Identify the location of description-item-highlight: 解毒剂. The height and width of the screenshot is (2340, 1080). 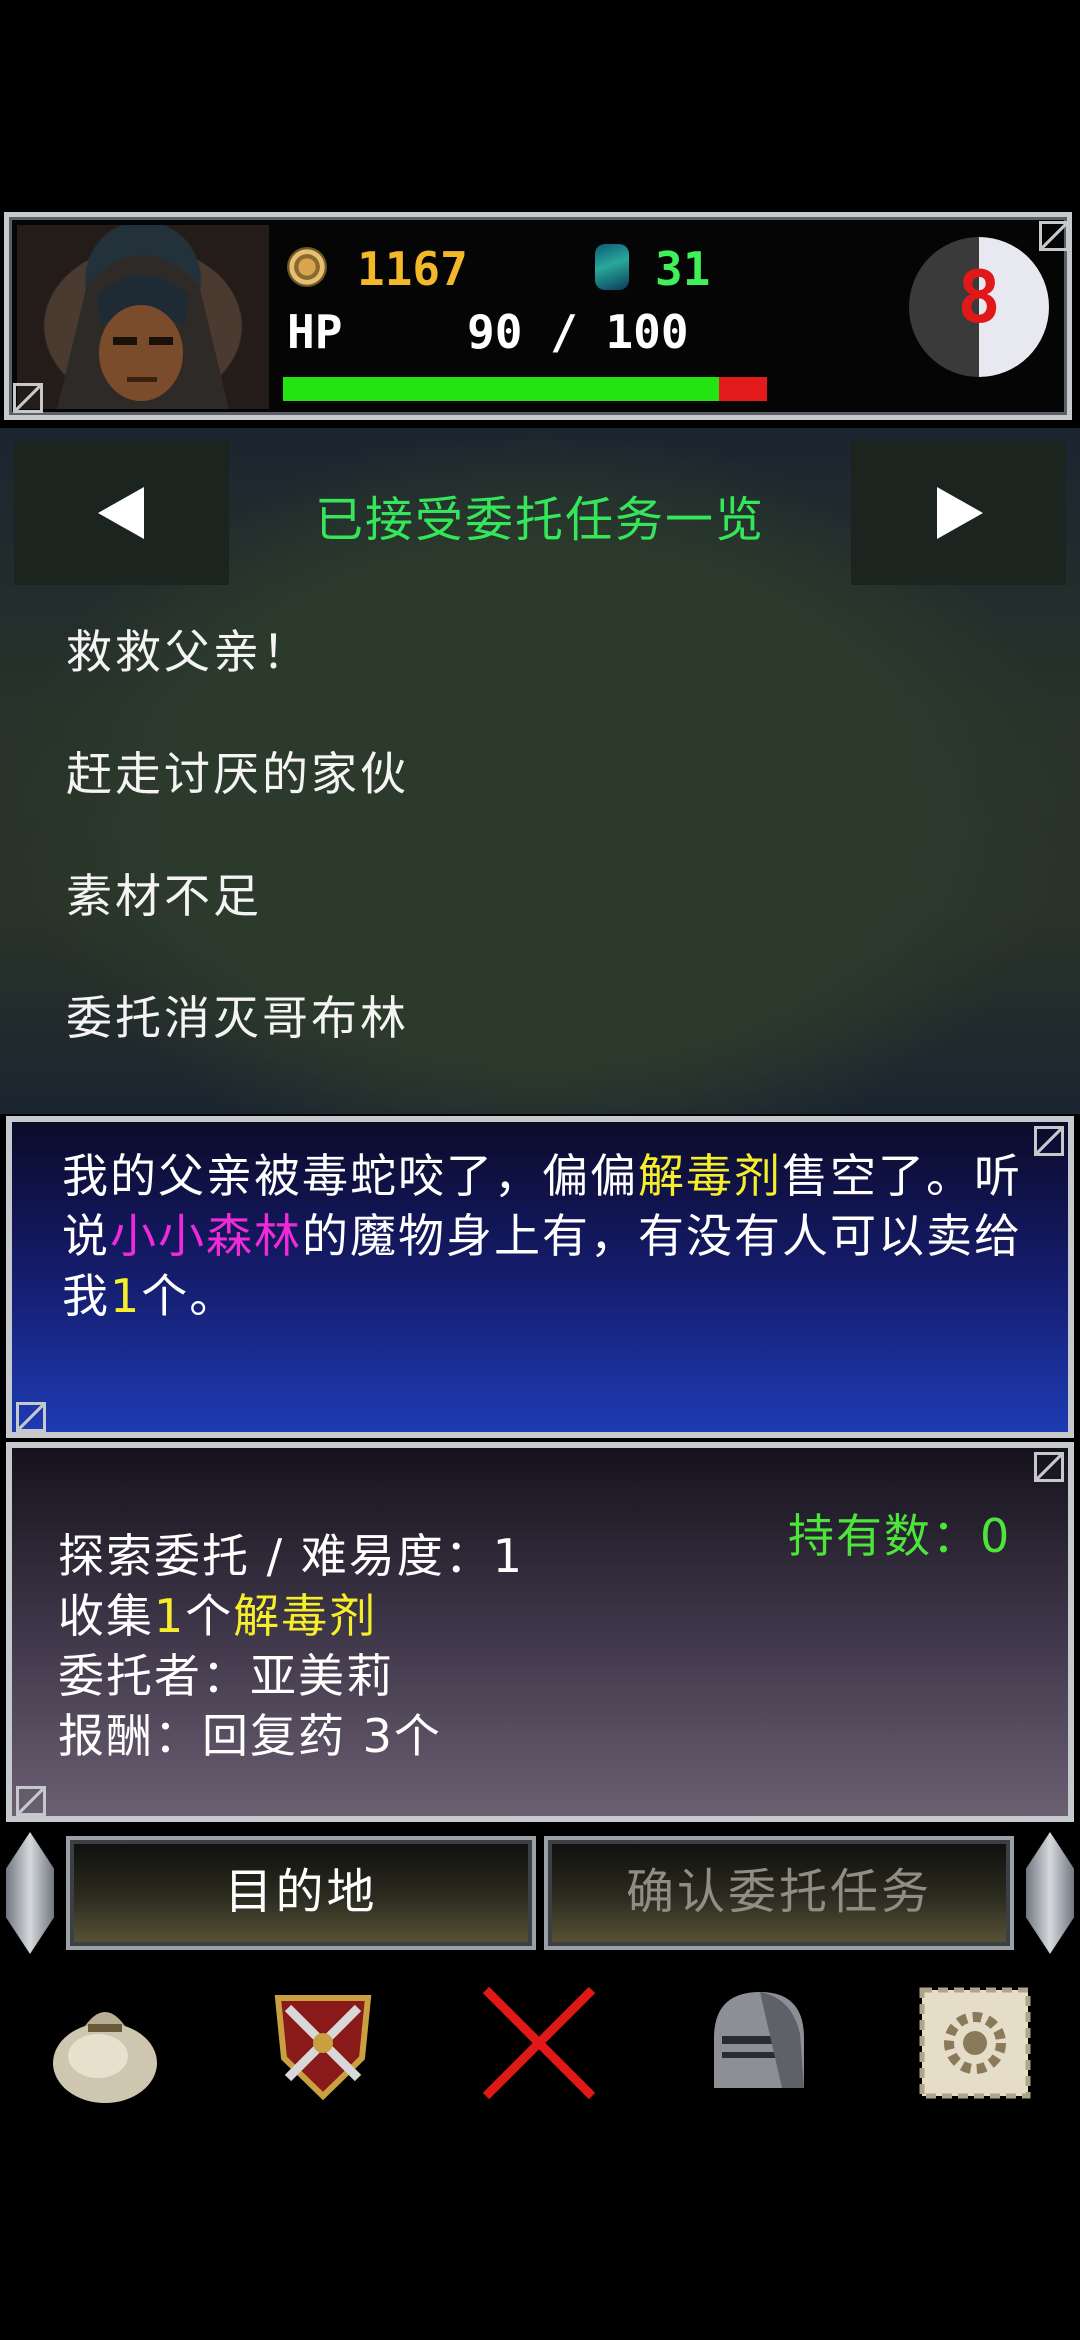
(710, 1176).